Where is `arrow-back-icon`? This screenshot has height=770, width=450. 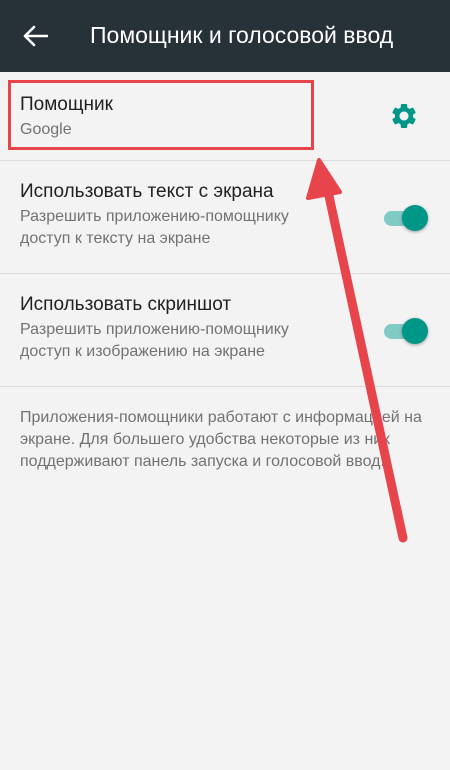
arrow-back-icon is located at coordinates (35, 36).